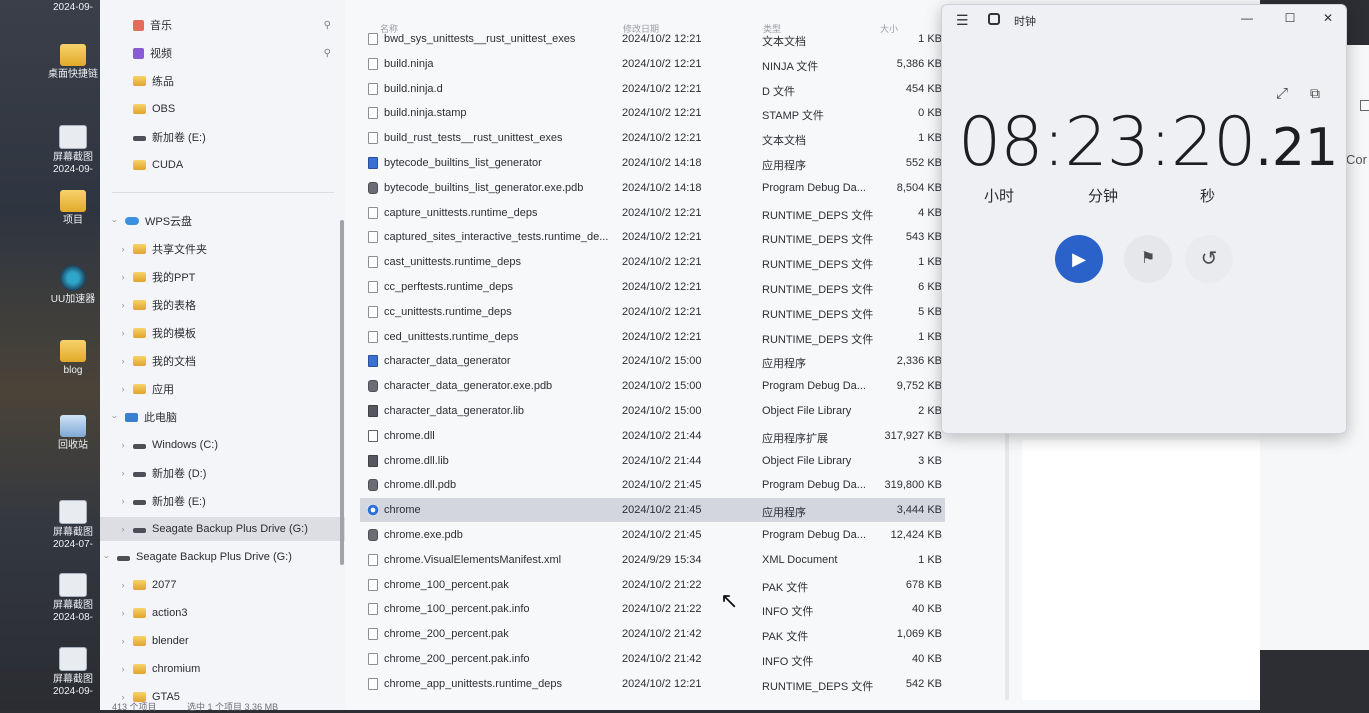  I want to click on nav-item: 音乐 ⚲, so click(222, 25).